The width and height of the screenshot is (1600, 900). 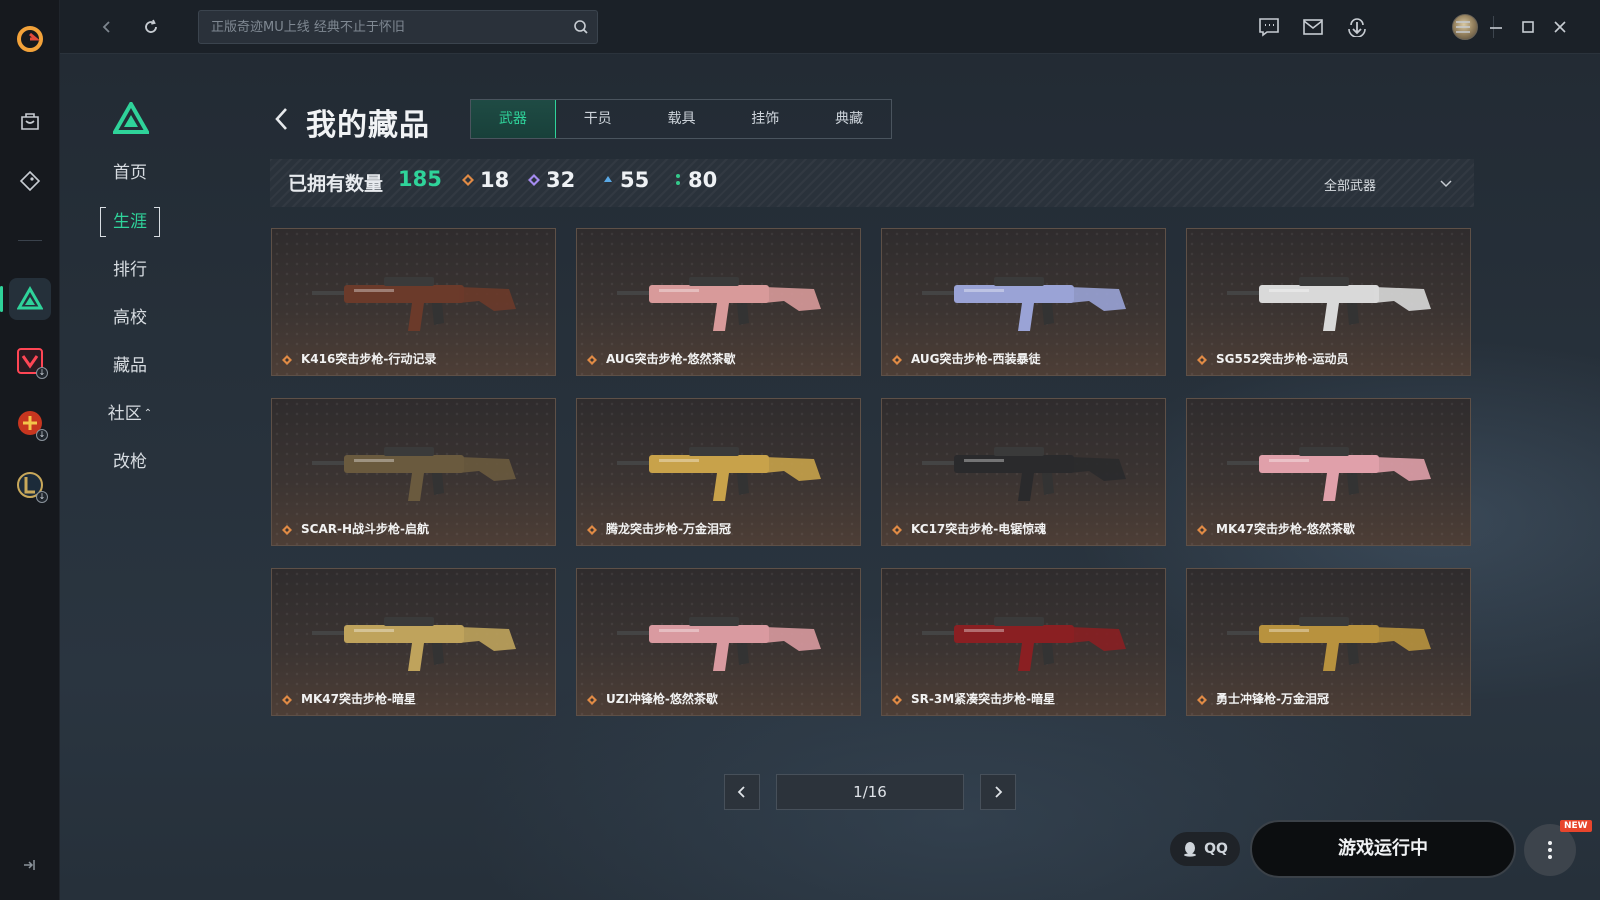 What do you see at coordinates (1272, 699) in the screenshot?
I see `weapon-name: 勇士冲锋枪-万金泪冠` at bounding box center [1272, 699].